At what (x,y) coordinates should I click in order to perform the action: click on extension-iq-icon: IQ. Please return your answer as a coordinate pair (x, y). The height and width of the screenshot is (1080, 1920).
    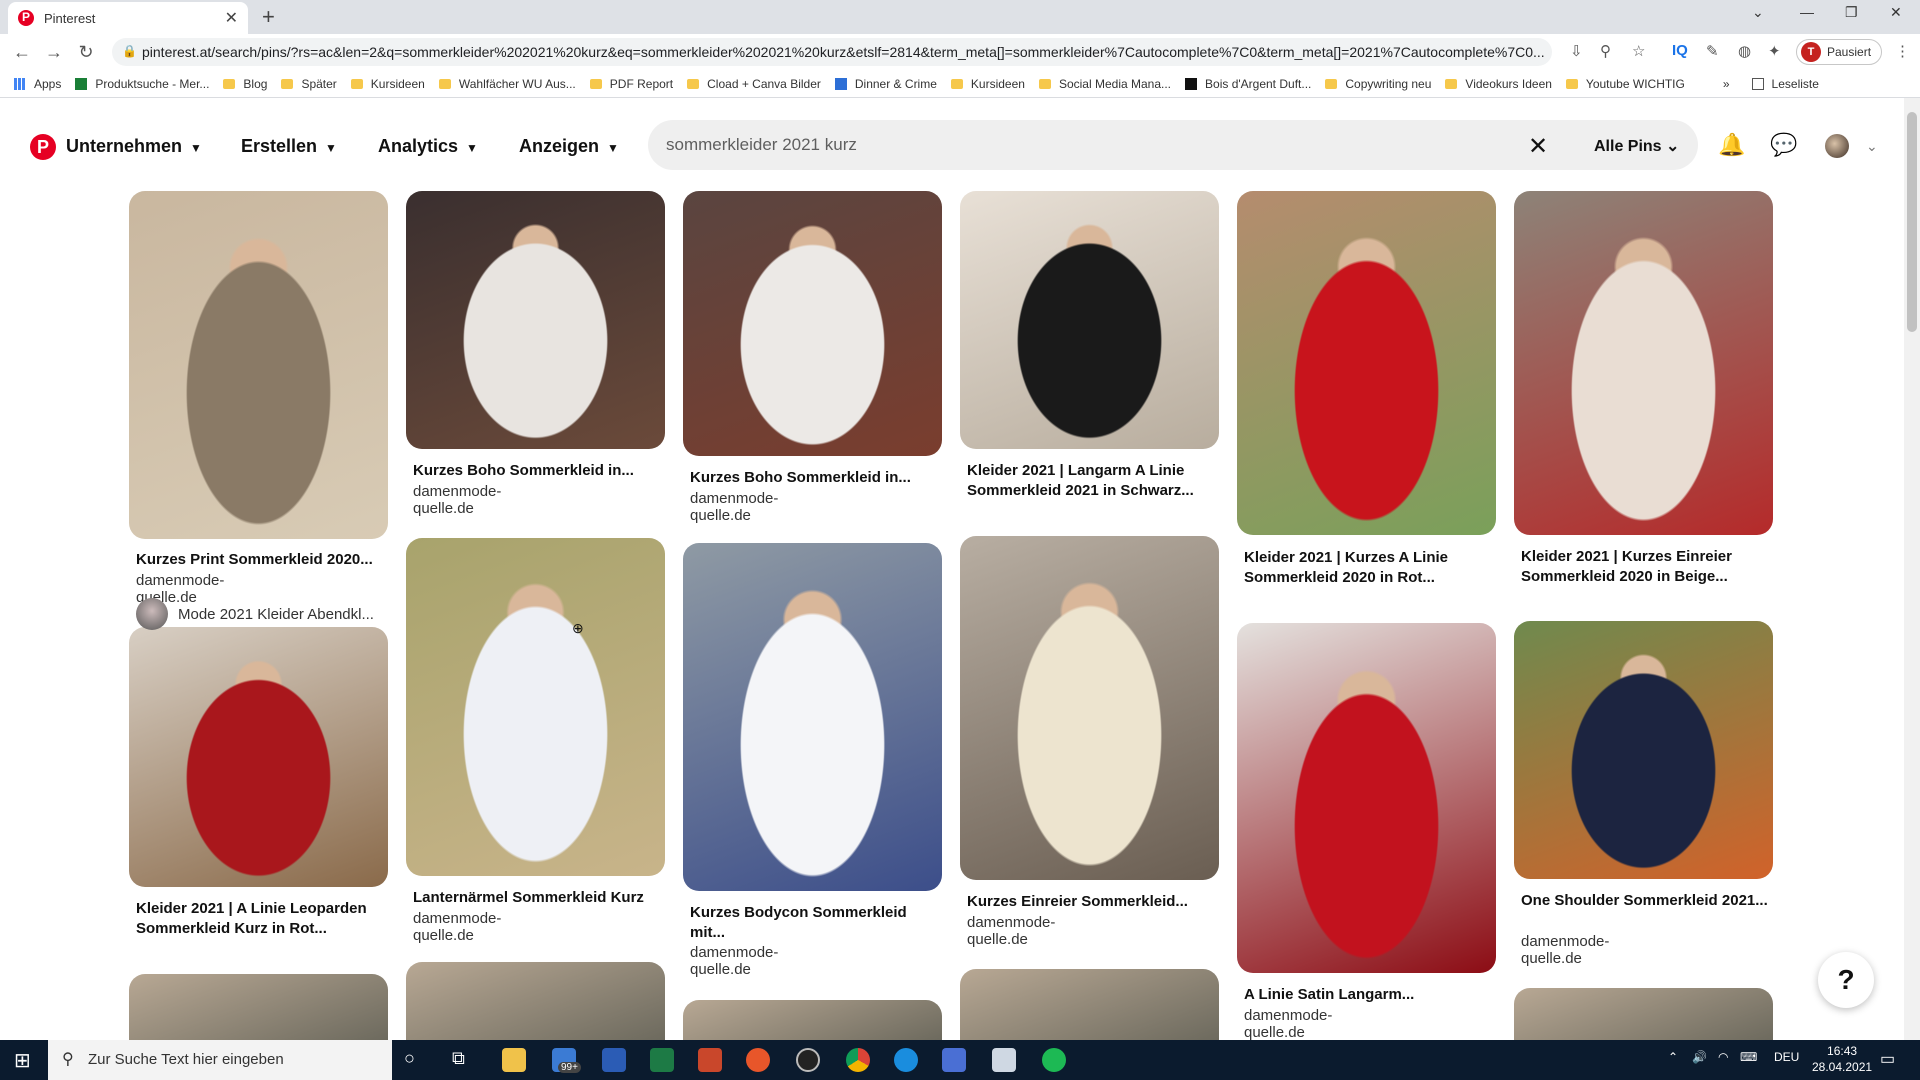
    Looking at the image, I should click on (1680, 50).